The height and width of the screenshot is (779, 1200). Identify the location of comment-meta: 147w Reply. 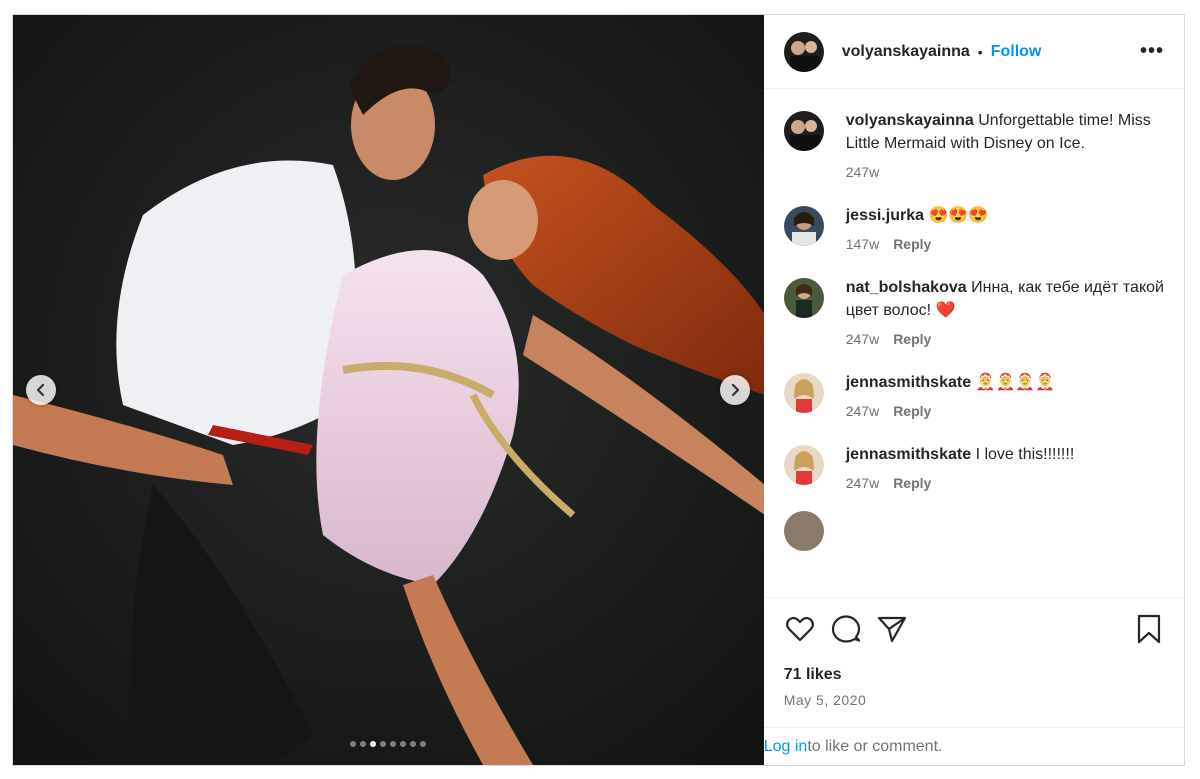
(917, 244).